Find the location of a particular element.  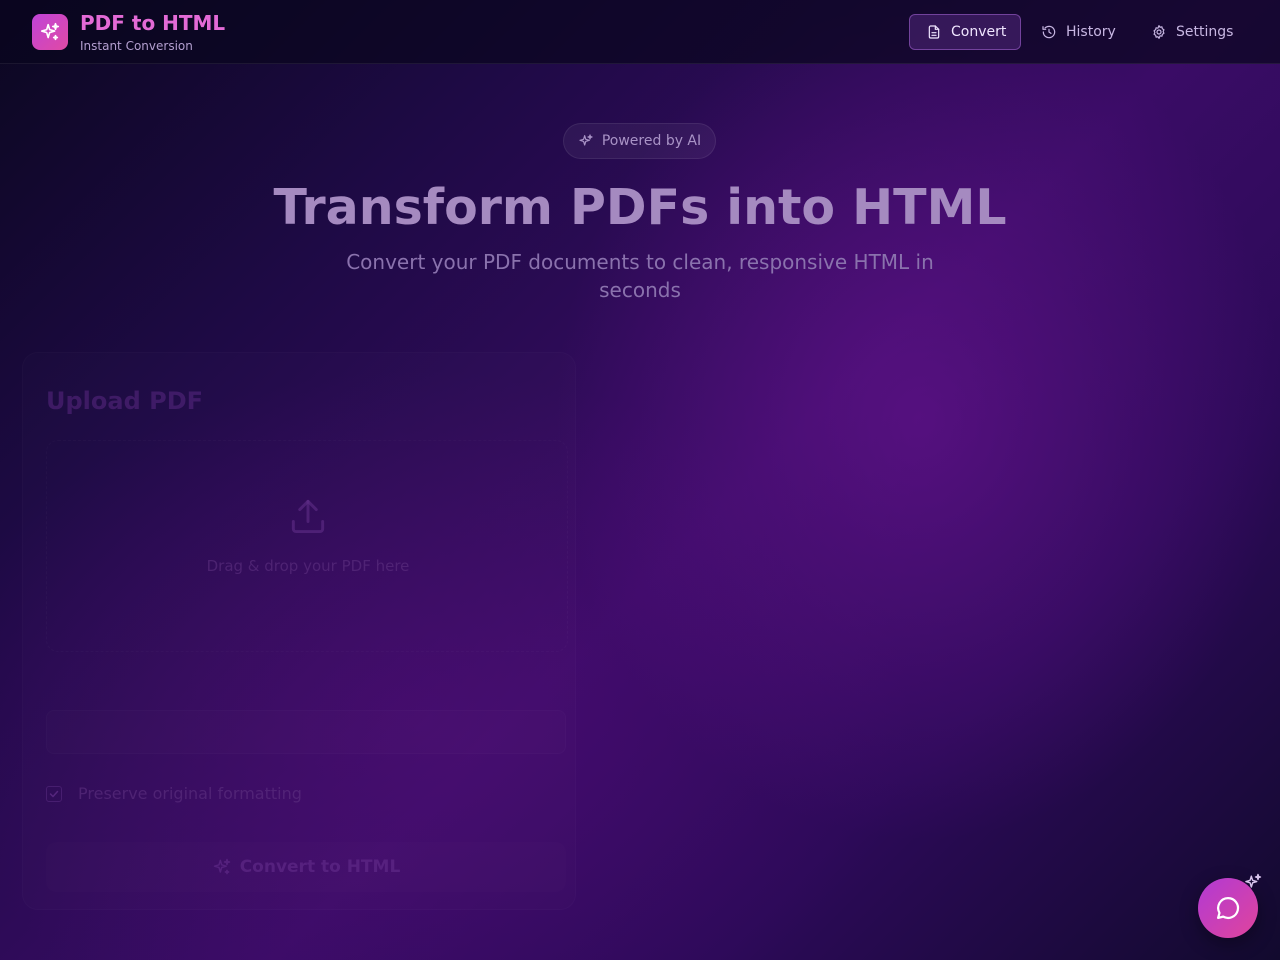

gear-icon is located at coordinates (1159, 32).